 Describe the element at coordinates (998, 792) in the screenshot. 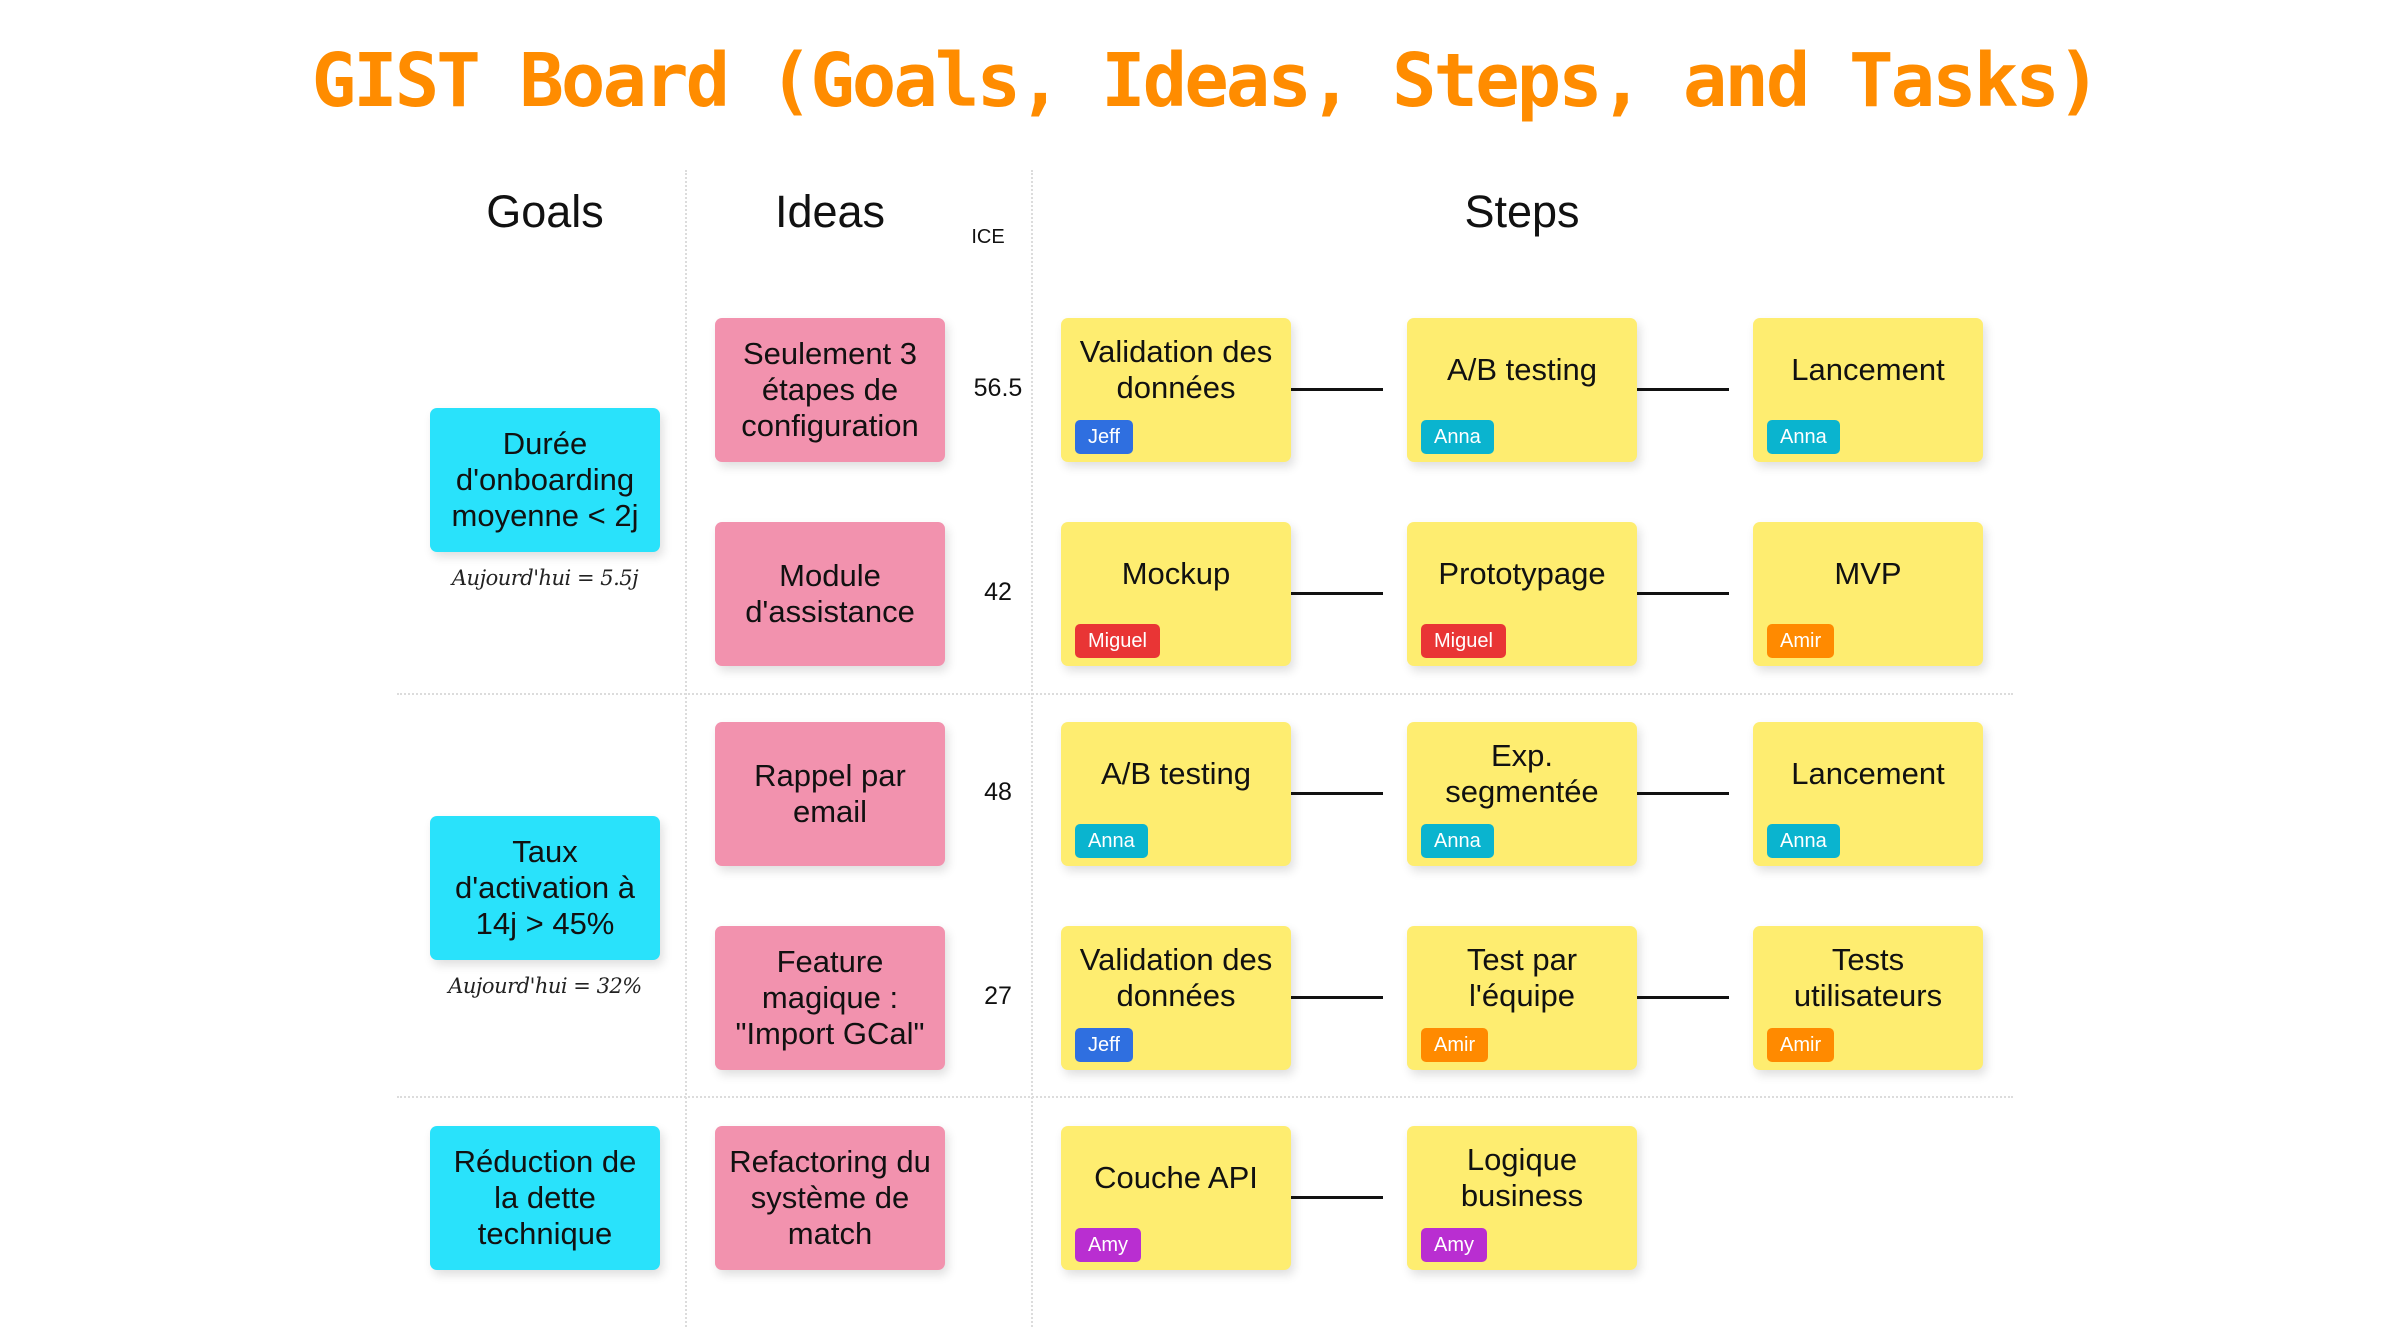

I see `ice-score: 48` at that location.